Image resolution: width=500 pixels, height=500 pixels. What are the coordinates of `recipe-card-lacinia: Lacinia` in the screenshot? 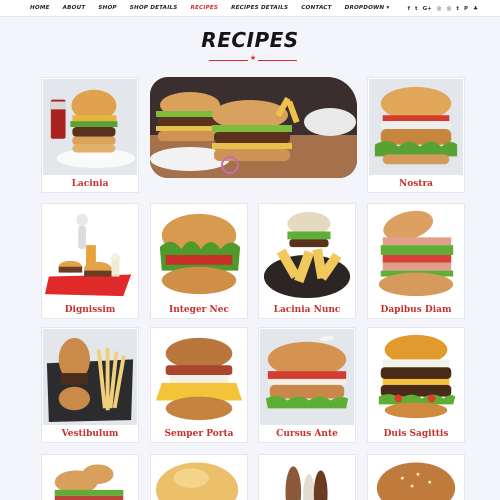 It's located at (90, 135).